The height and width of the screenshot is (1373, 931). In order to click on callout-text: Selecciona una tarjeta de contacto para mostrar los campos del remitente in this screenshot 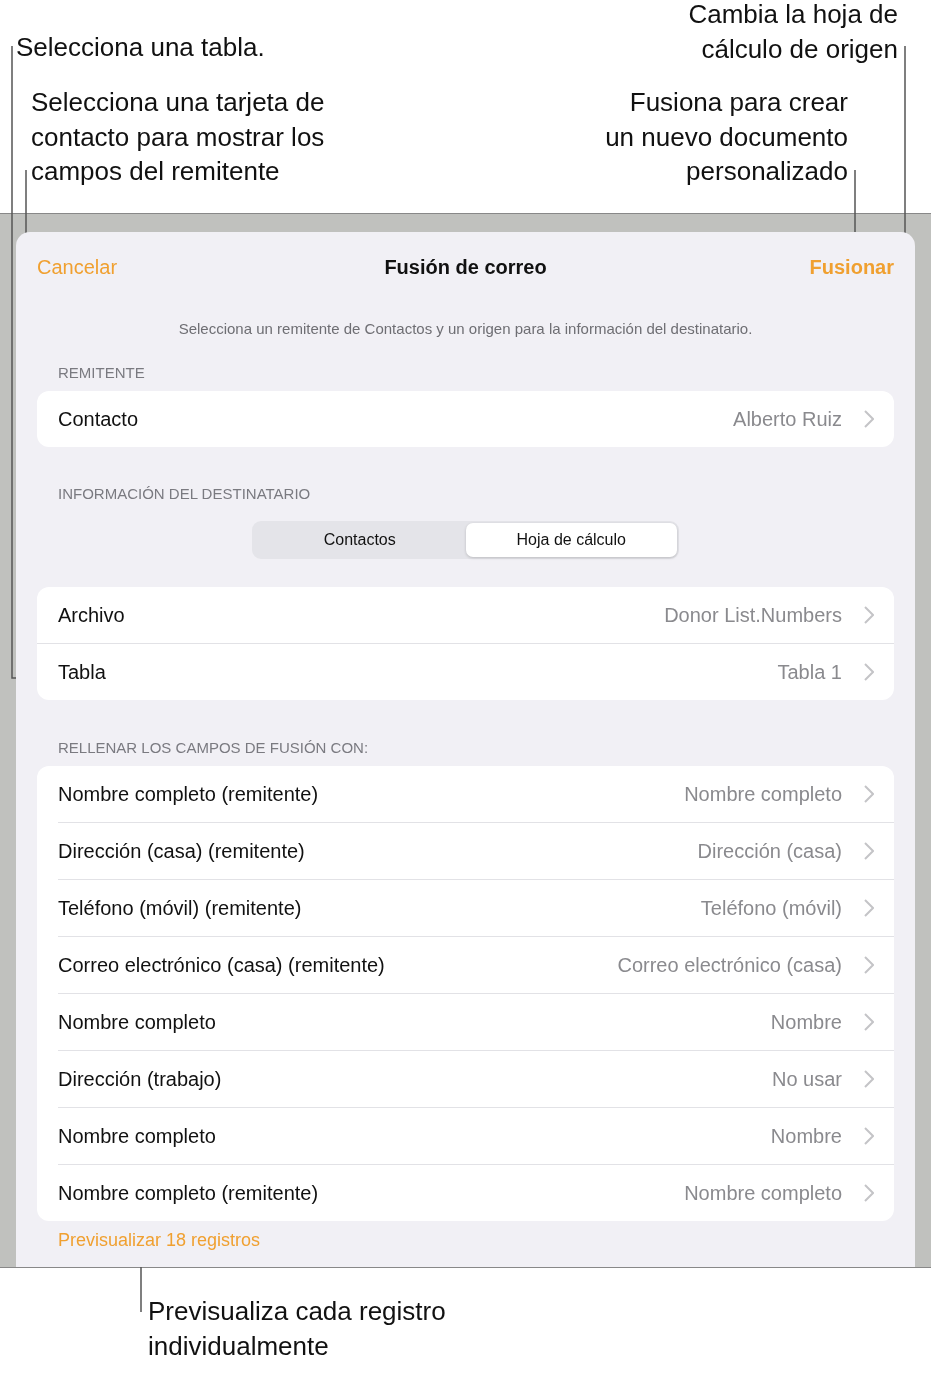, I will do `click(178, 137)`.